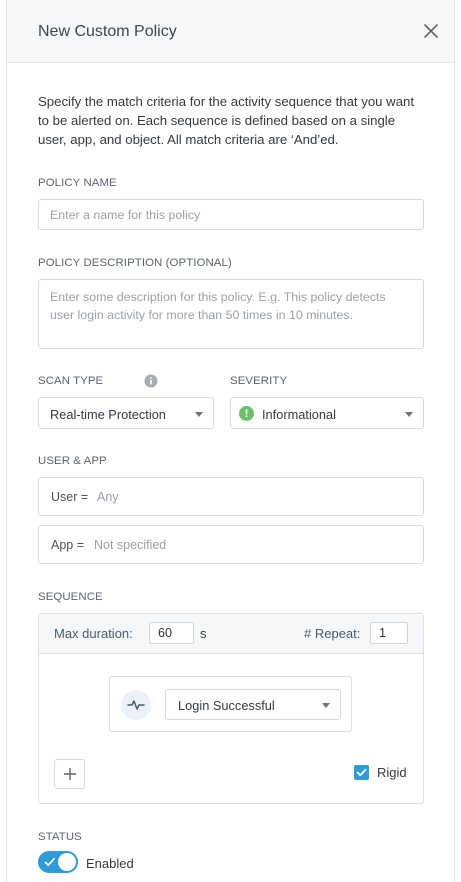 The image size is (461, 882). Describe the element at coordinates (226, 705) in the screenshot. I see `event-type-value: Login Successful` at that location.